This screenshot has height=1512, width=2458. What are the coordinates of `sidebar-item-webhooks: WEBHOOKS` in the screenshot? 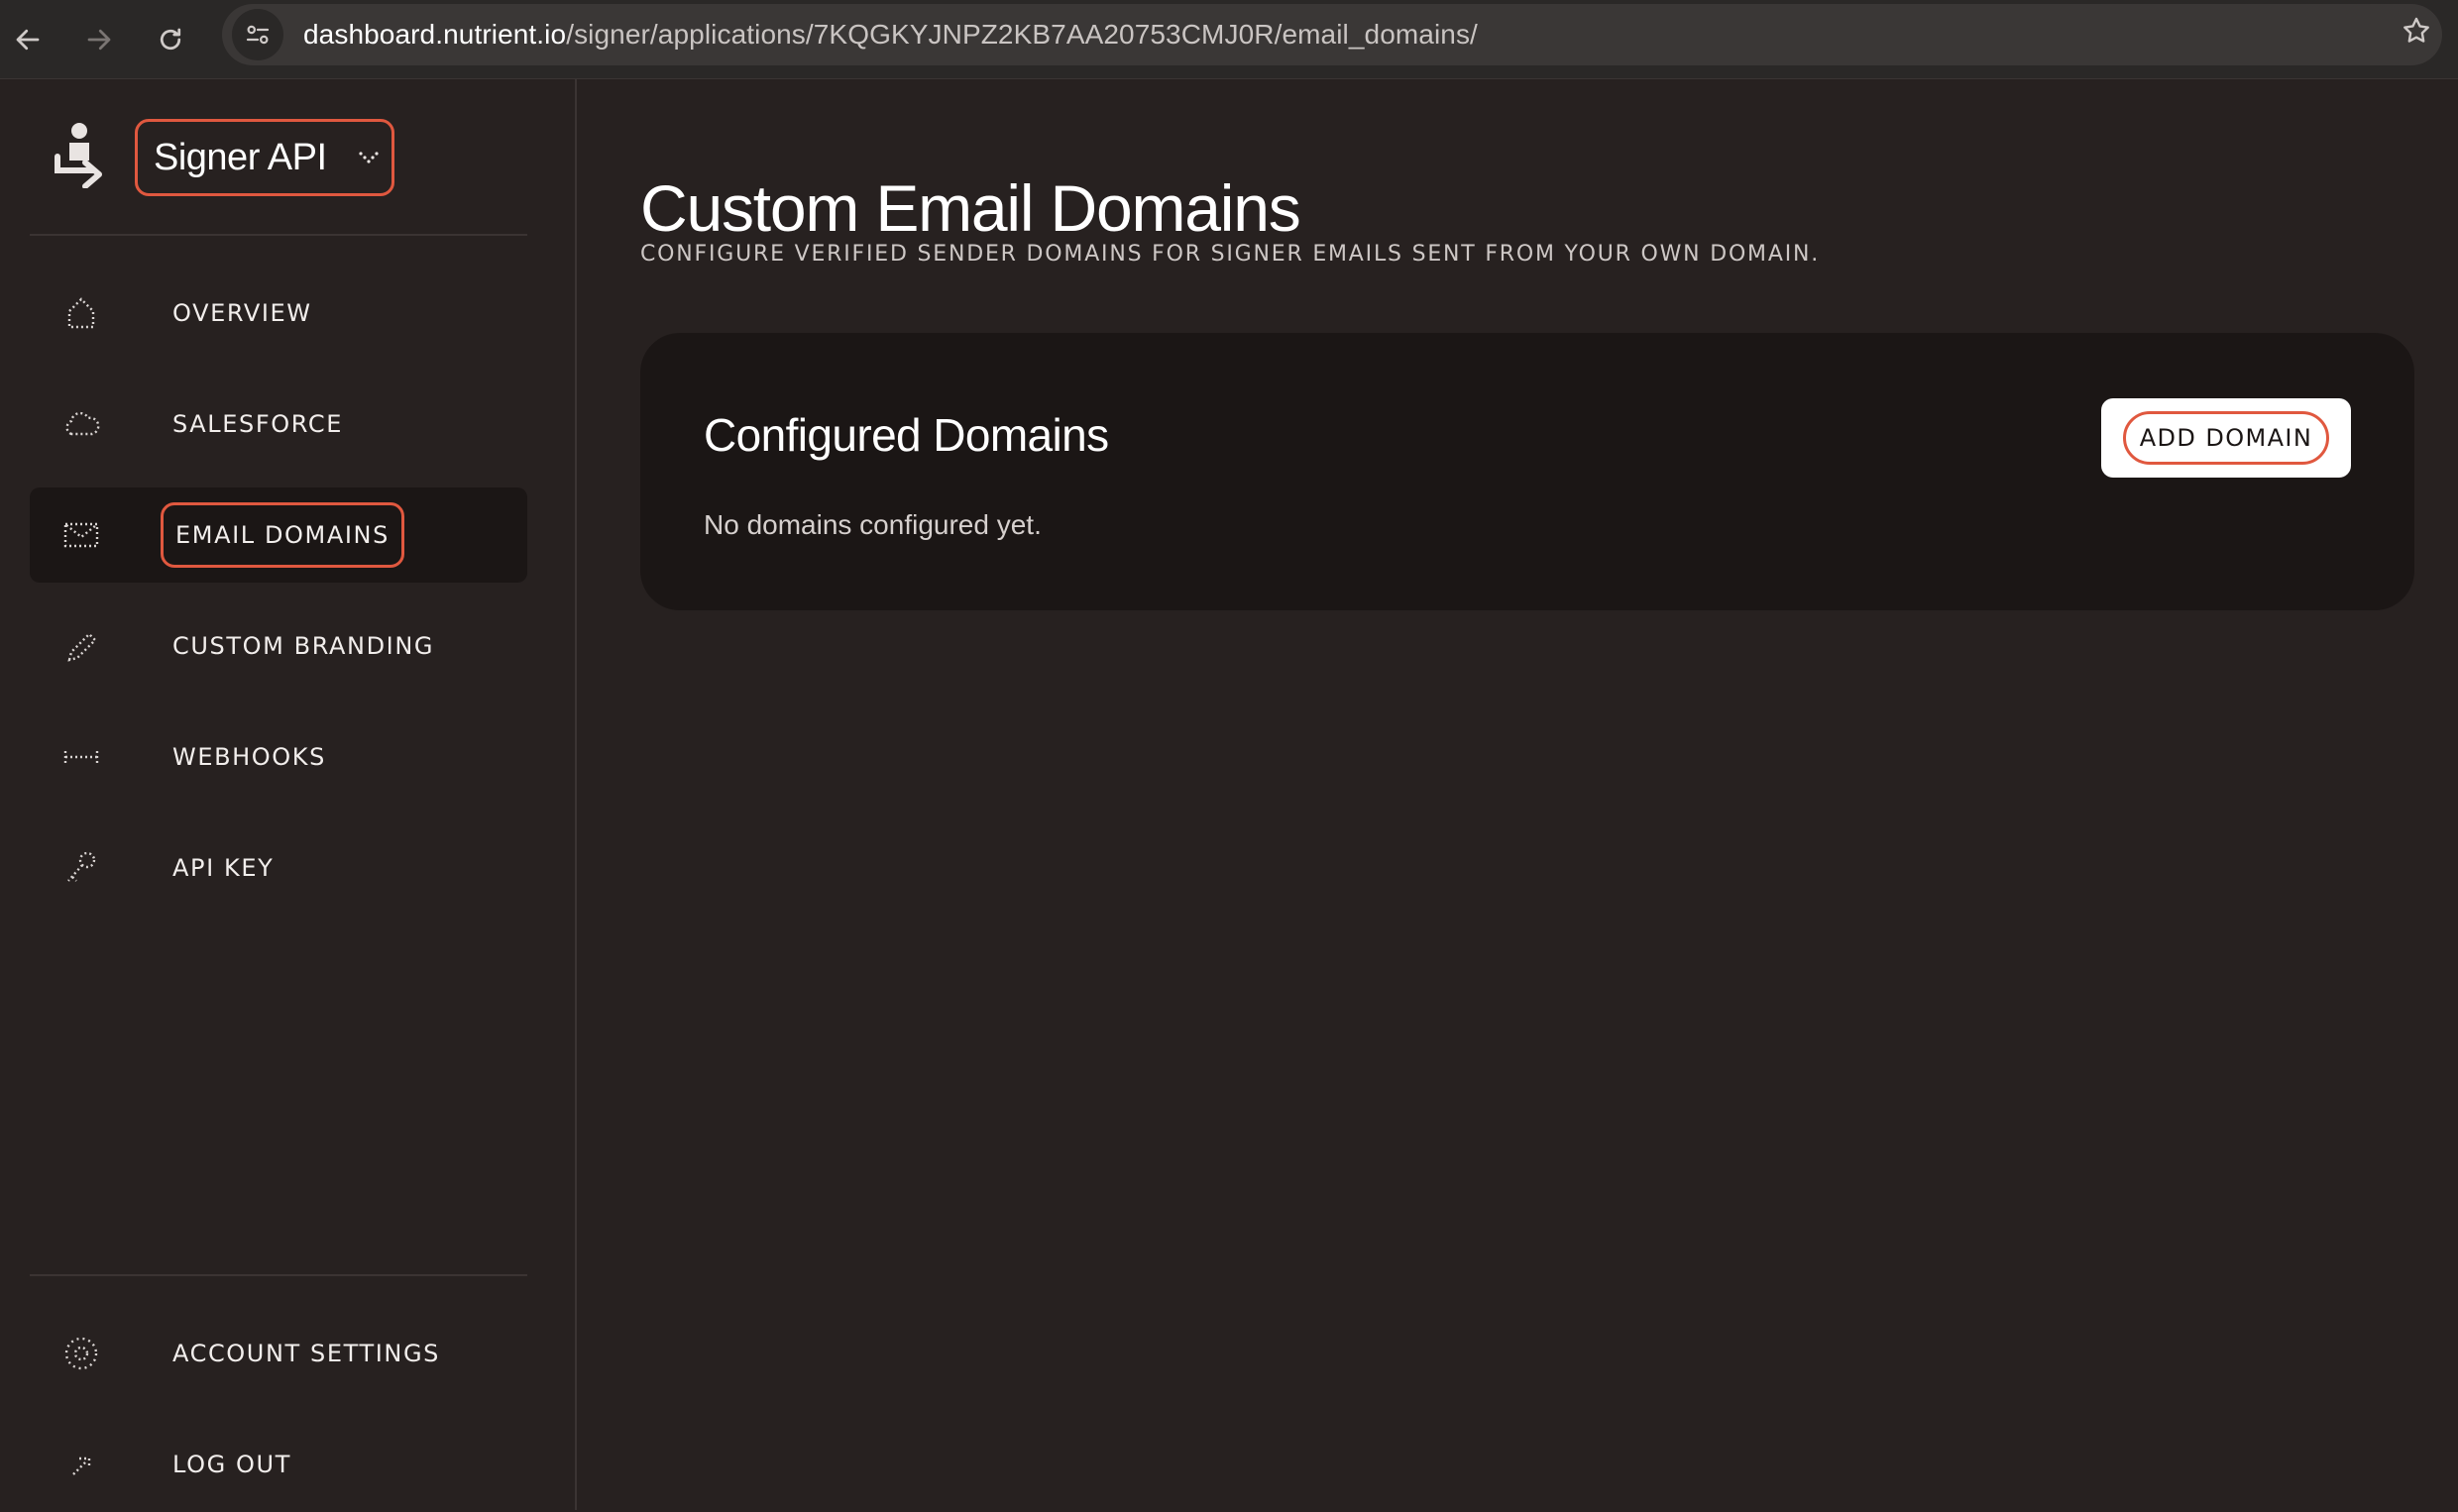 It's located at (278, 757).